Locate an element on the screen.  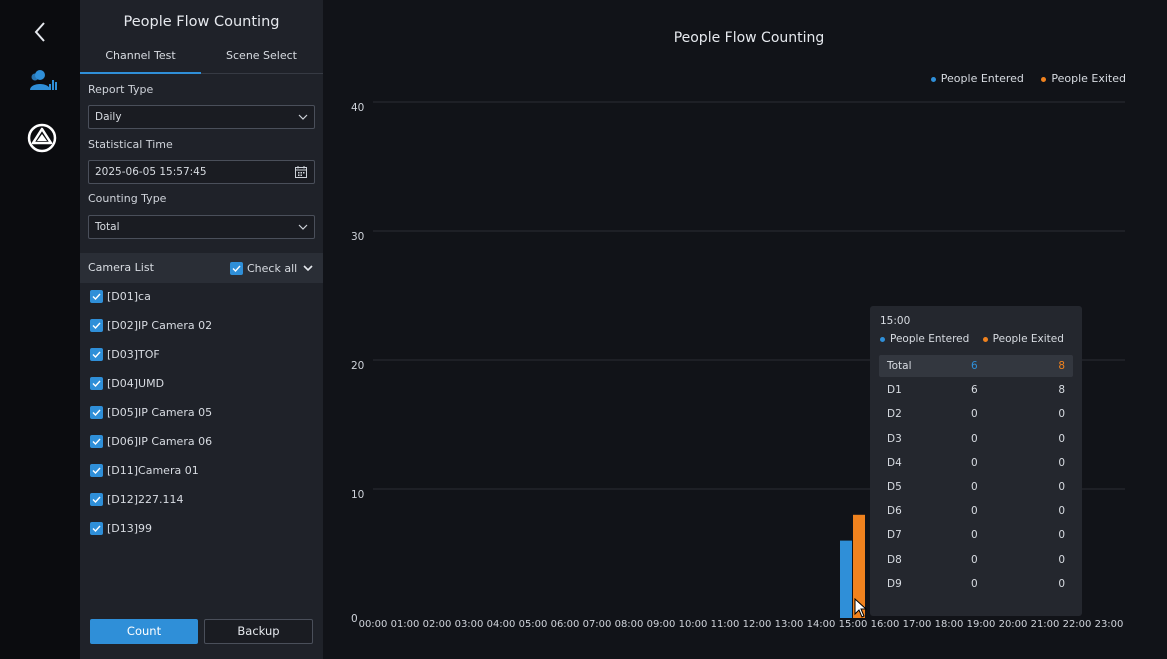
x-tick-label: 14:00 is located at coordinates (821, 624).